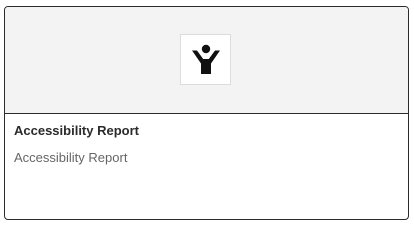 The height and width of the screenshot is (240, 414). What do you see at coordinates (76, 130) in the screenshot?
I see `card-title: Accessibility Report` at bounding box center [76, 130].